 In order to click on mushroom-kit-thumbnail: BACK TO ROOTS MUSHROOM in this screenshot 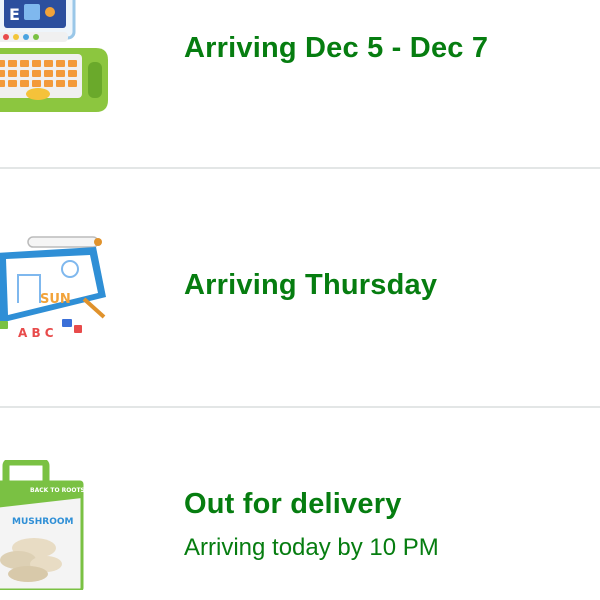, I will do `click(42, 525)`.